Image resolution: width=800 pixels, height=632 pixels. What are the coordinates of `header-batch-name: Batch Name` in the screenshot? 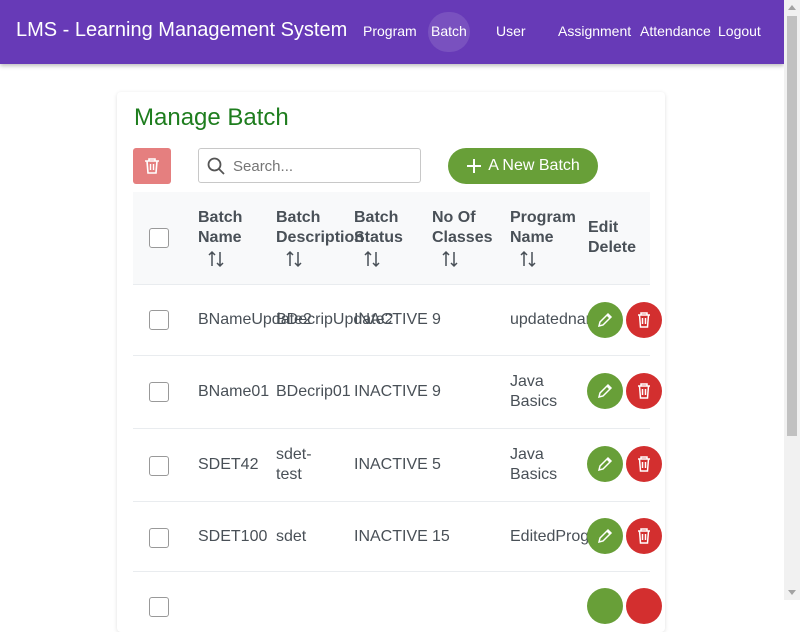 It's located at (220, 228).